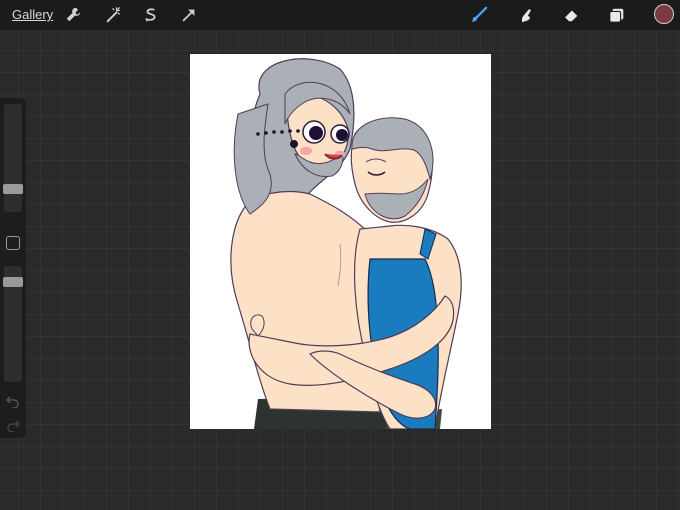  What do you see at coordinates (32, 14) in the screenshot?
I see `gallery-button: Gallery` at bounding box center [32, 14].